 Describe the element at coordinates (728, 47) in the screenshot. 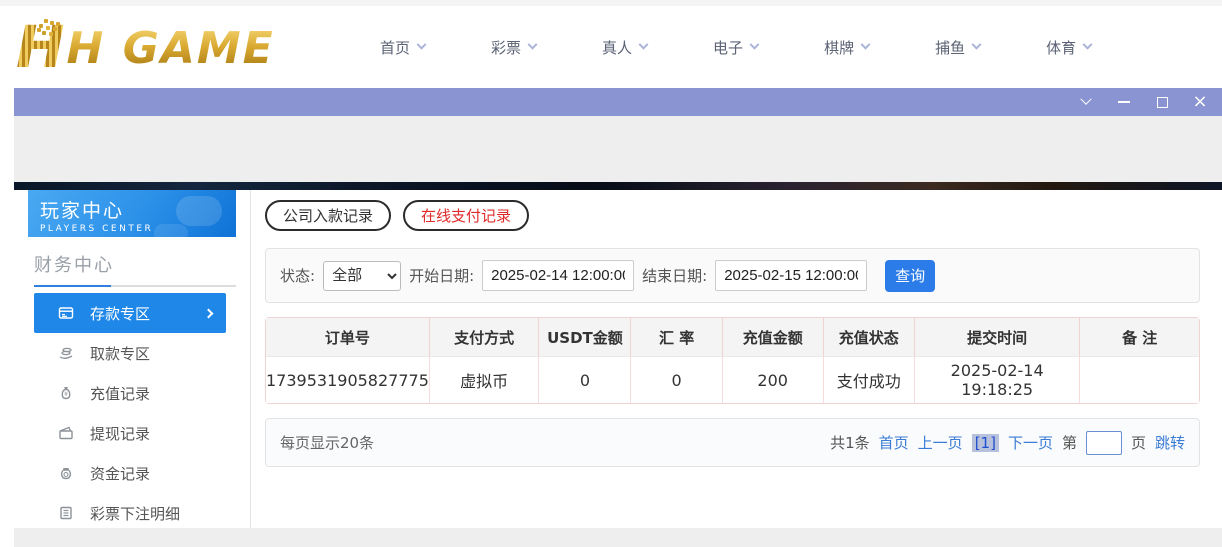

I see `nav-label: 电子` at that location.